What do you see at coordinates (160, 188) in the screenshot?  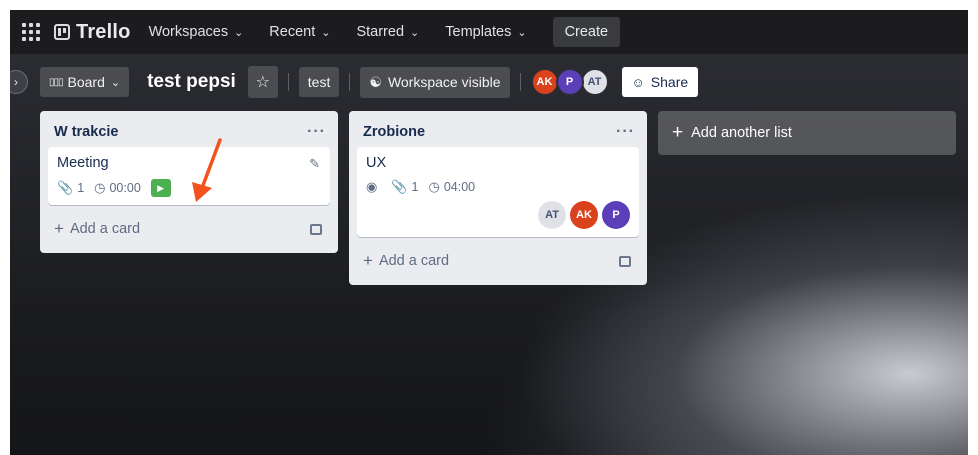 I see `play-icon: ▶` at bounding box center [160, 188].